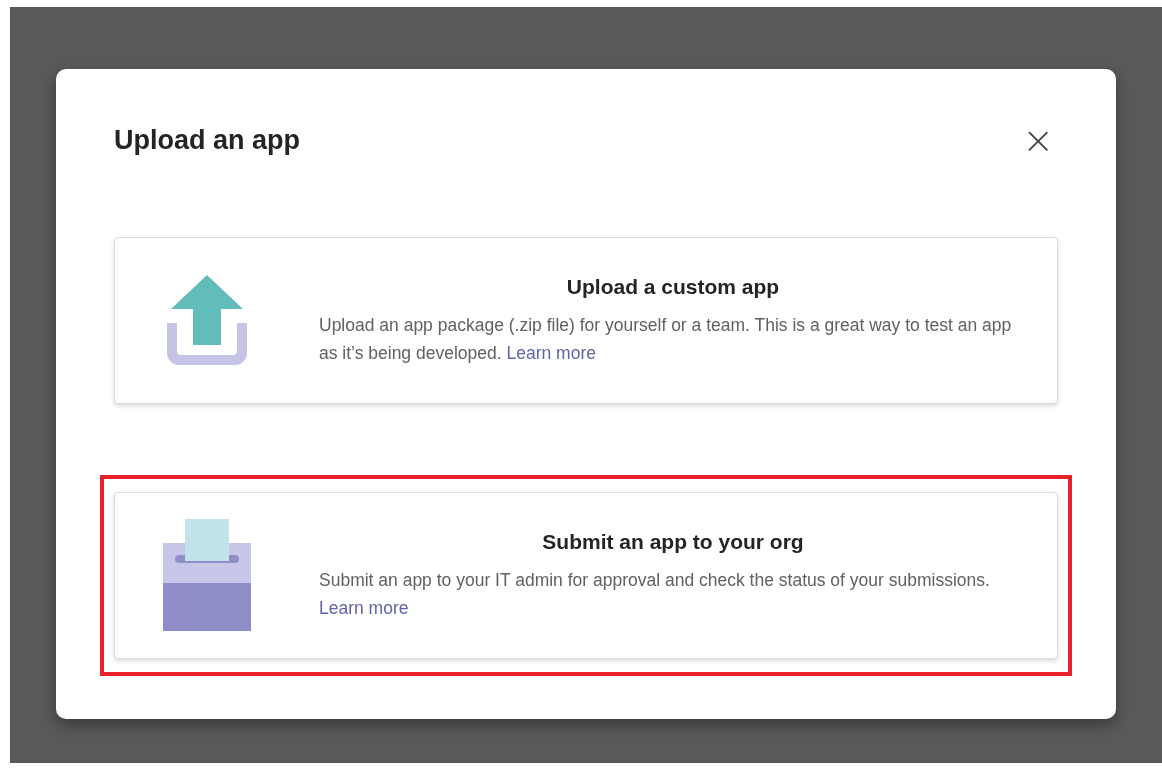 The image size is (1162, 771). What do you see at coordinates (1038, 140) in the screenshot?
I see `close-button: ×` at bounding box center [1038, 140].